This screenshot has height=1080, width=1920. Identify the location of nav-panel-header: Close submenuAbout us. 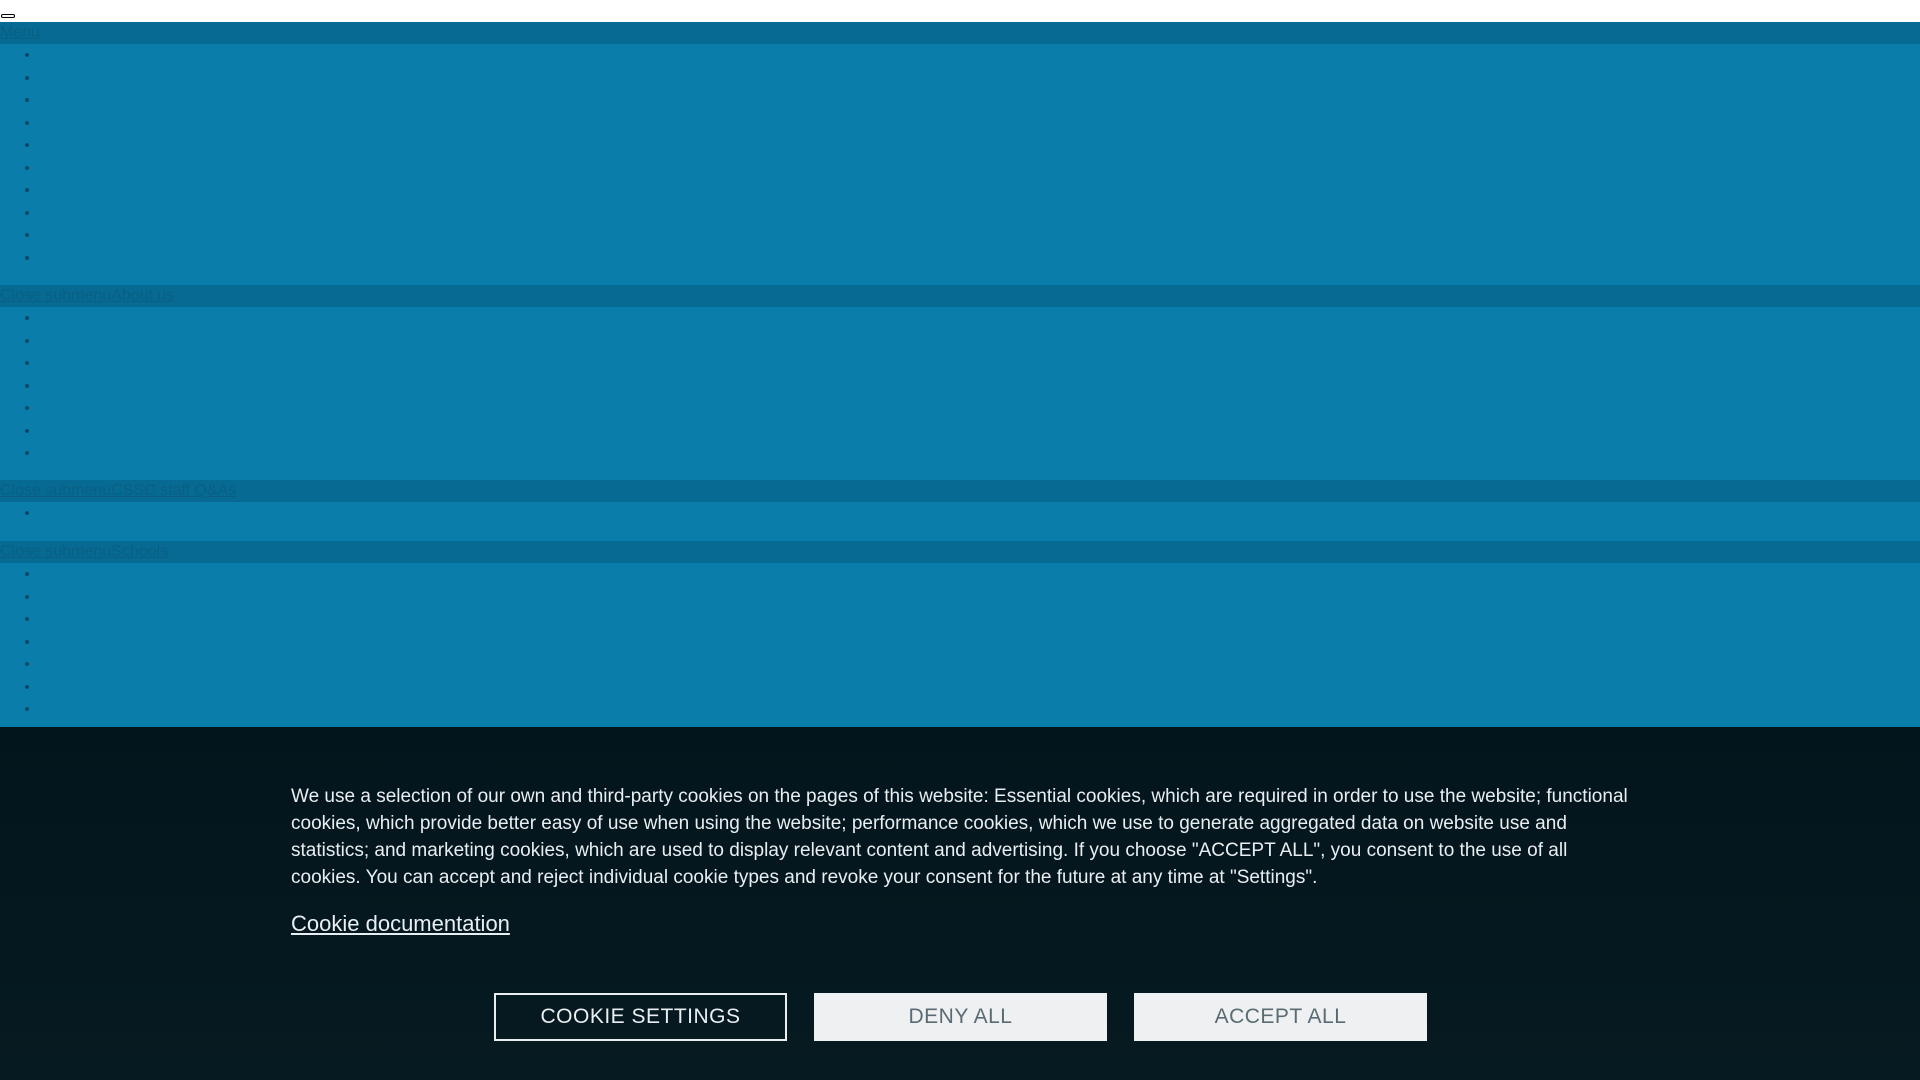
(960, 296).